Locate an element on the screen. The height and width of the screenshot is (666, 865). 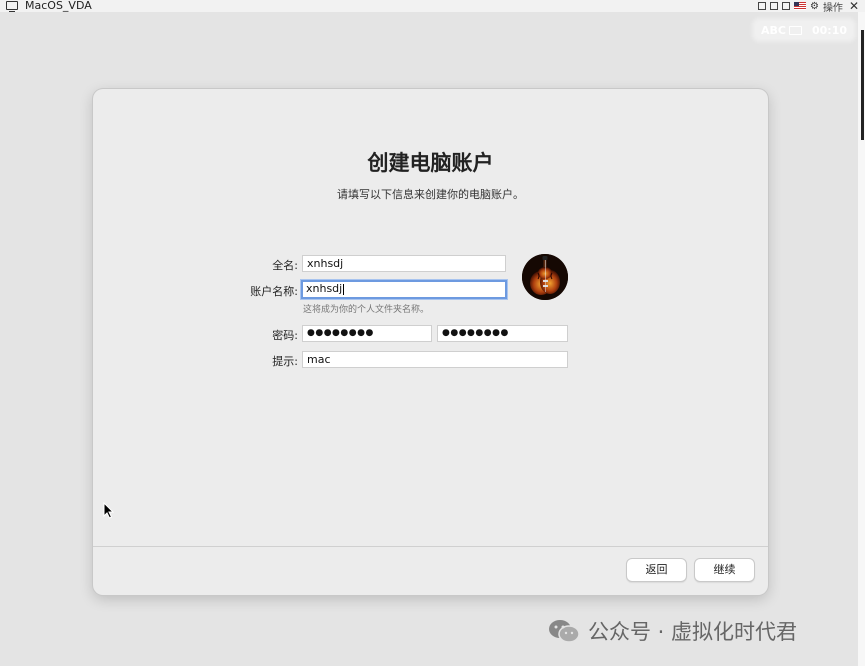
vm-window-title: MacOS_VDA is located at coordinates (58, 6).